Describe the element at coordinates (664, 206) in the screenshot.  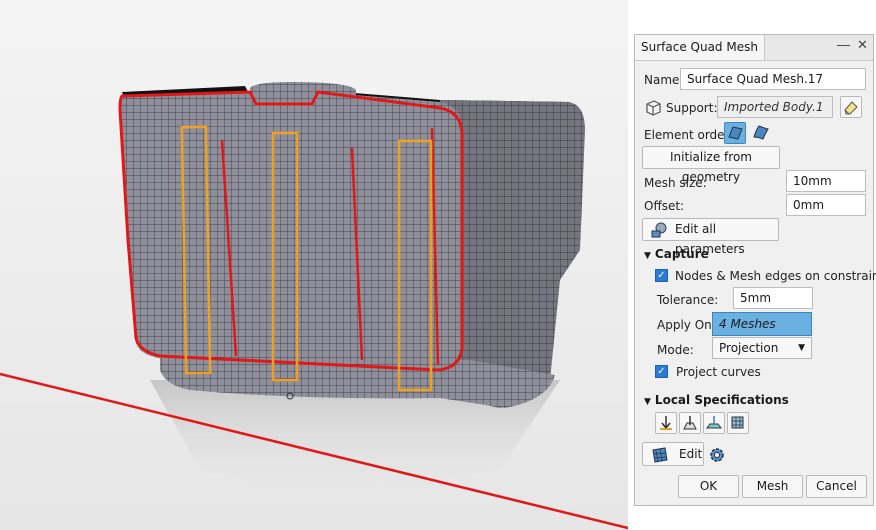
I see `offset-label: Offset:` at that location.